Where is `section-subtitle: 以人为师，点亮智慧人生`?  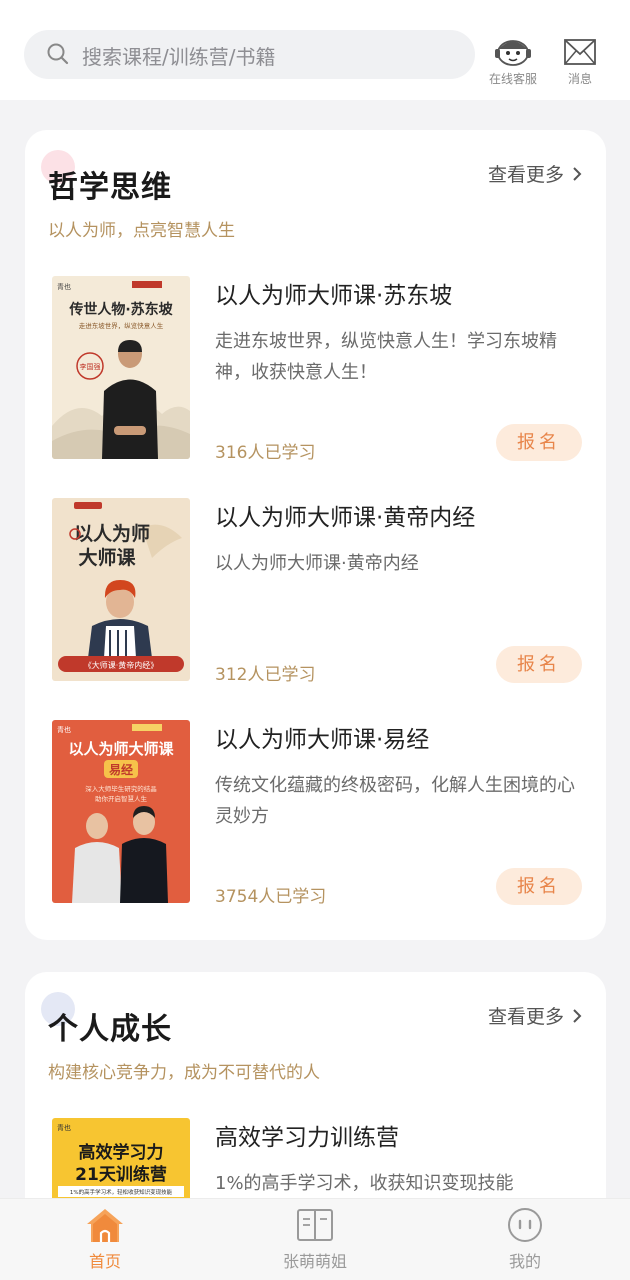
section-subtitle: 以人为师，点亮智慧人生 is located at coordinates (141, 231).